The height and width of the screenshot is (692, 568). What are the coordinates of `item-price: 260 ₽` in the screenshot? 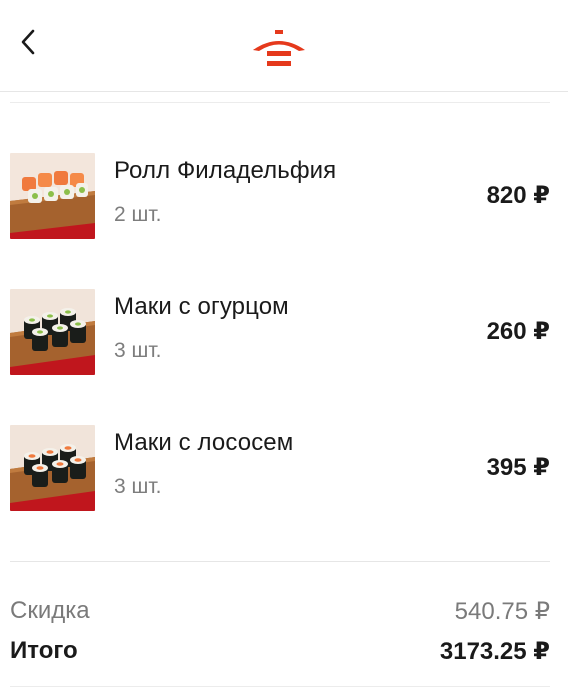 It's located at (518, 331).